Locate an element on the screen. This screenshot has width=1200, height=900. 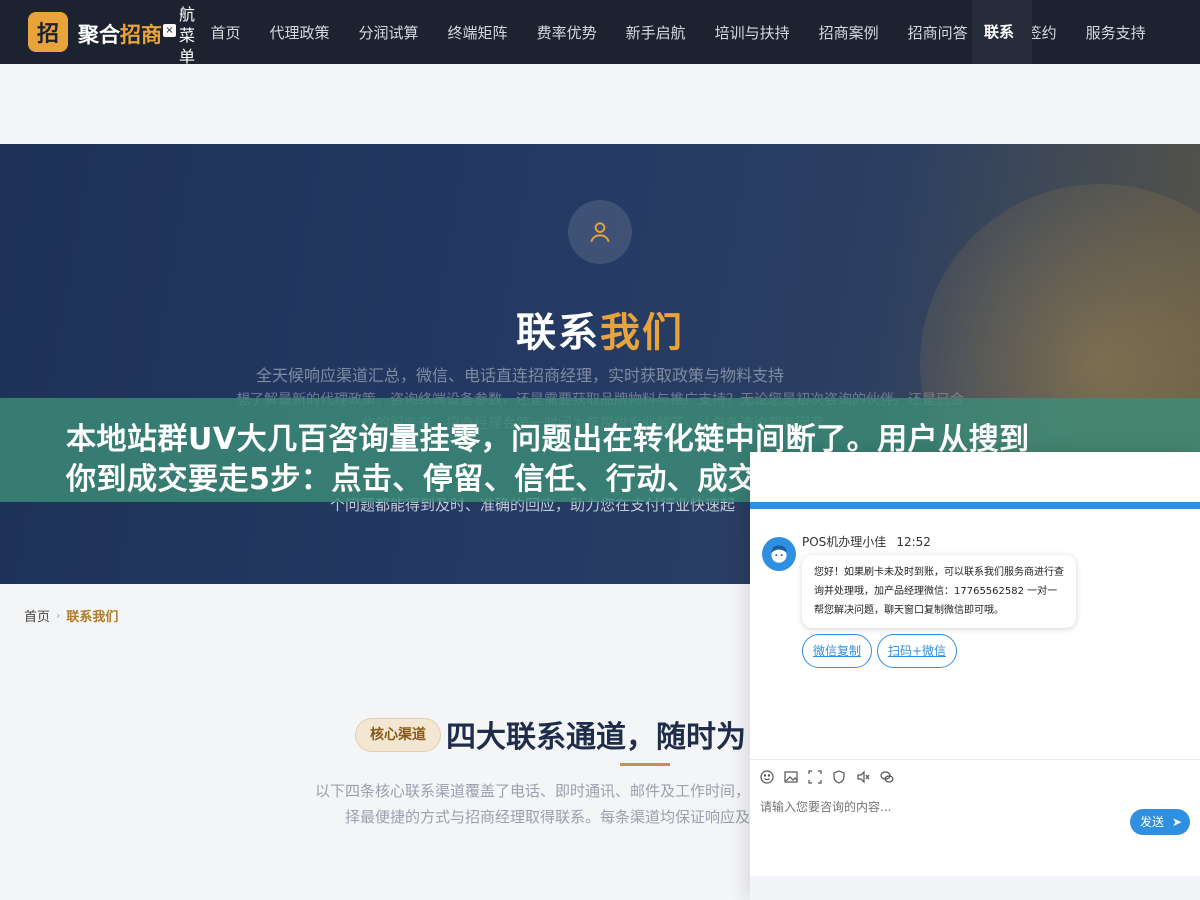
chat-accent-bar is located at coordinates (975, 505).